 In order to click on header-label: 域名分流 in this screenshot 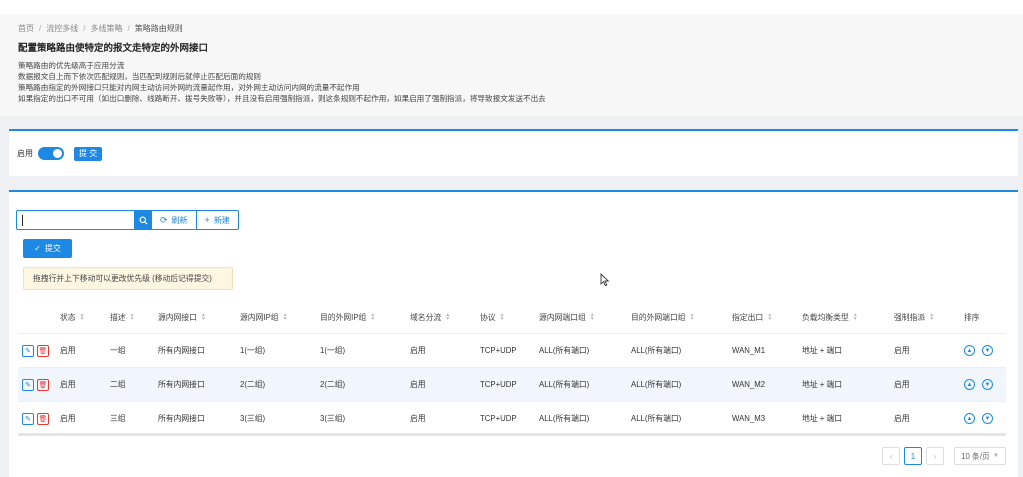, I will do `click(426, 317)`.